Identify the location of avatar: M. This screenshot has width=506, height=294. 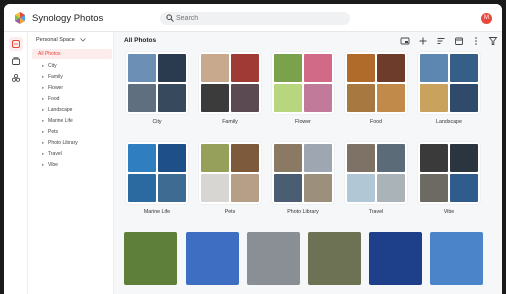
(486, 18).